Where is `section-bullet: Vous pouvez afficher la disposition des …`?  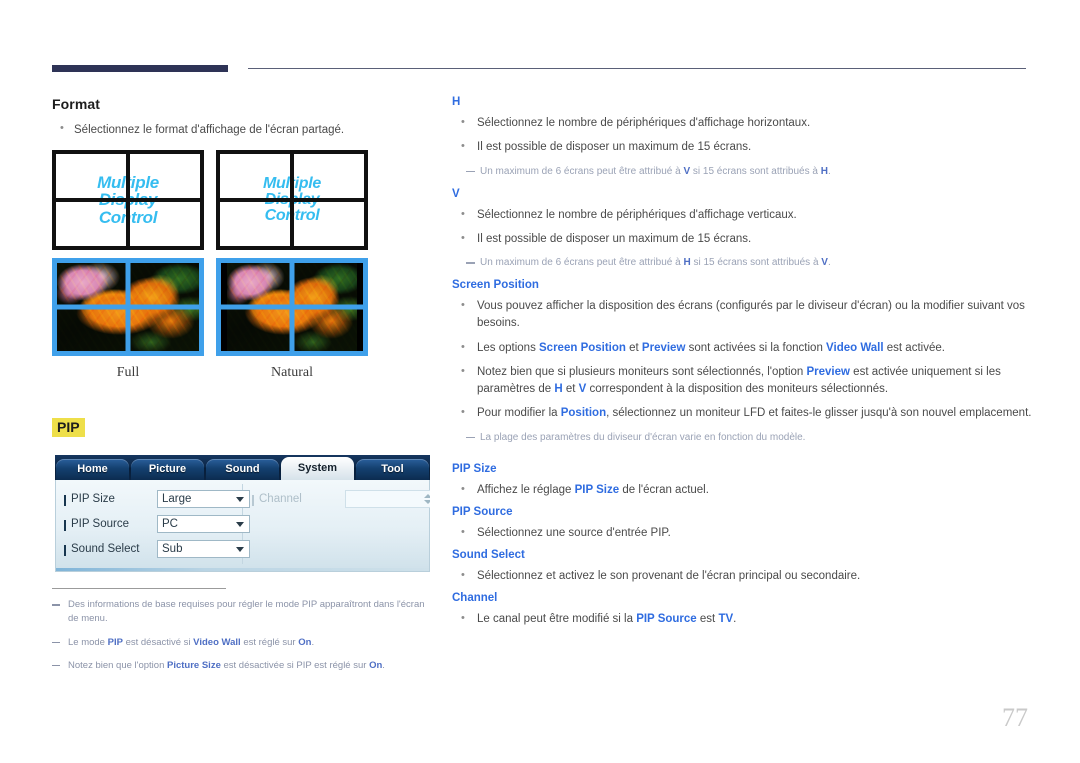
section-bullet: Vous pouvez afficher la disposition des … is located at coordinates (742, 315).